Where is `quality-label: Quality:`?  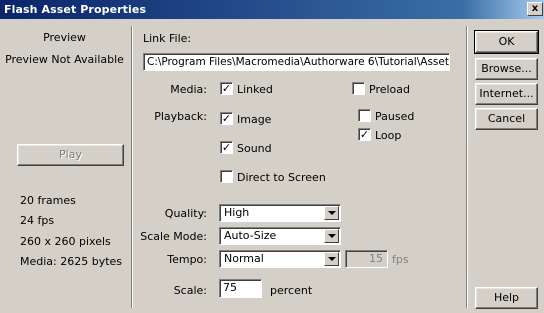
quality-label: Quality: is located at coordinates (185, 213).